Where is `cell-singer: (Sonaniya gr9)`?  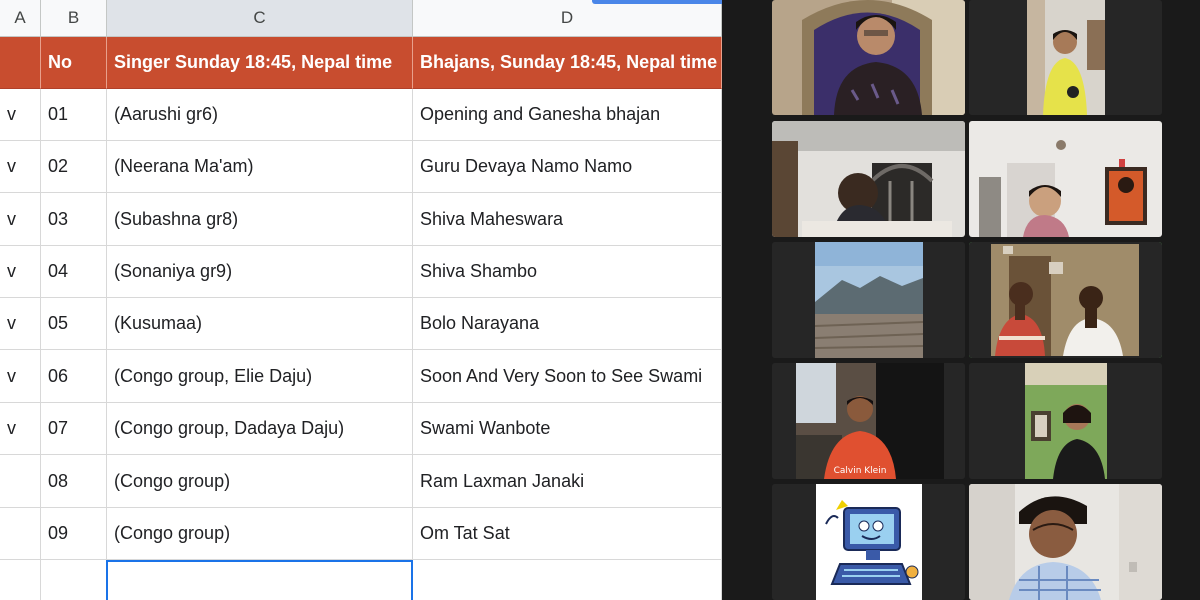 cell-singer: (Sonaniya gr9) is located at coordinates (260, 272).